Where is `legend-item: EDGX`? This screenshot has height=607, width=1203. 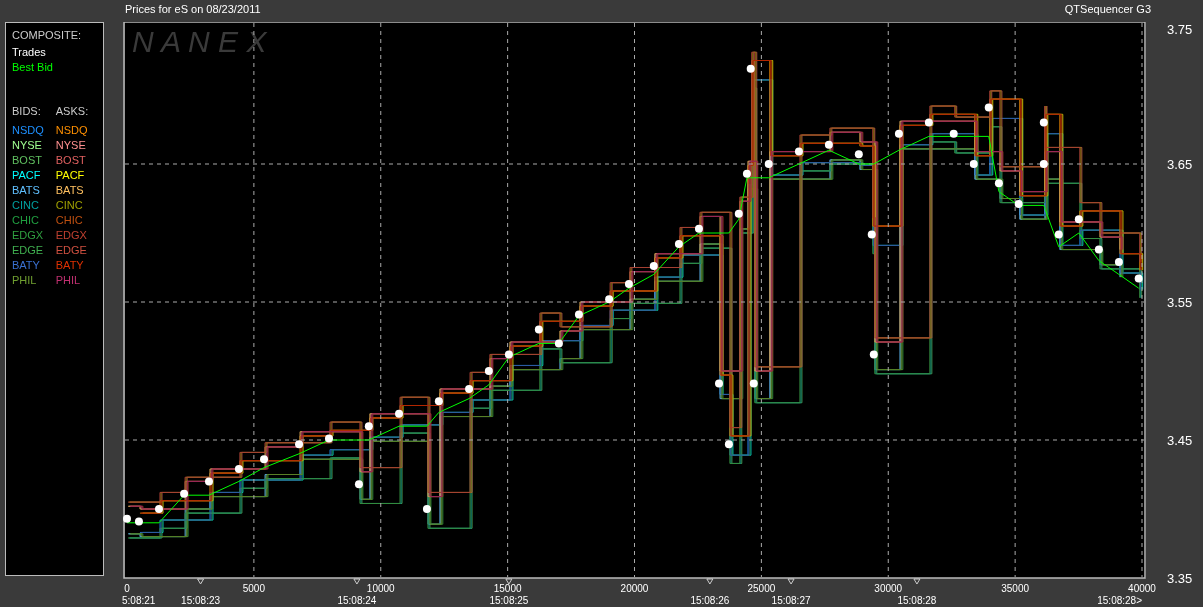
legend-item: EDGX is located at coordinates (28, 235).